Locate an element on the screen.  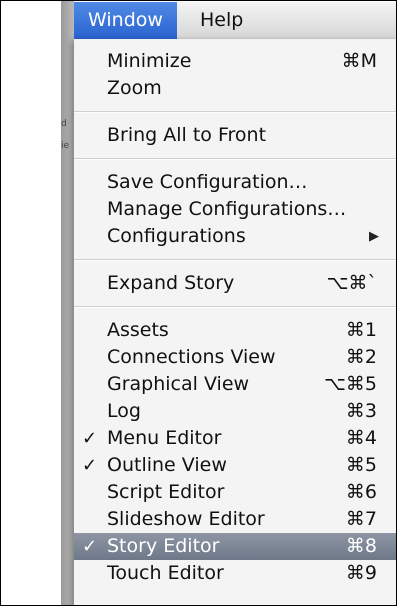
menu-item-log: Log ⌘3 is located at coordinates (235, 411).